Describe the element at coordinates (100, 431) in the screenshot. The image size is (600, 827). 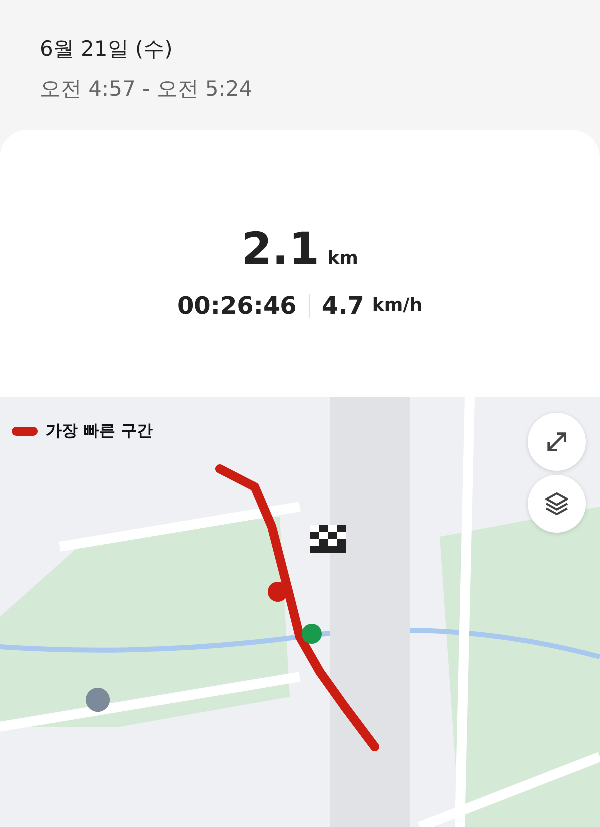
I see `legend-label: 가장 빠른 구간` at that location.